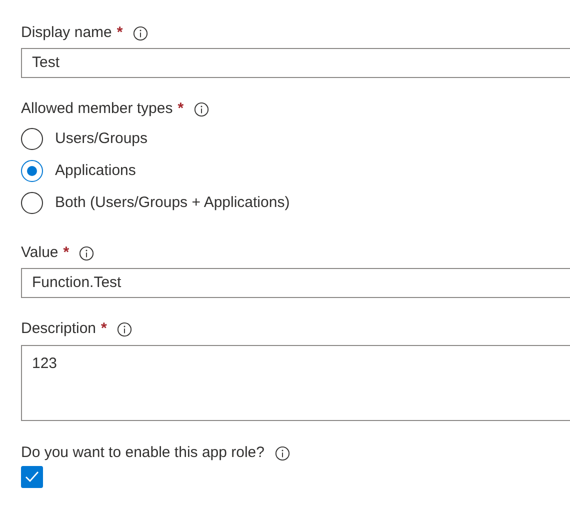  I want to click on text-input: Test, so click(295, 63).